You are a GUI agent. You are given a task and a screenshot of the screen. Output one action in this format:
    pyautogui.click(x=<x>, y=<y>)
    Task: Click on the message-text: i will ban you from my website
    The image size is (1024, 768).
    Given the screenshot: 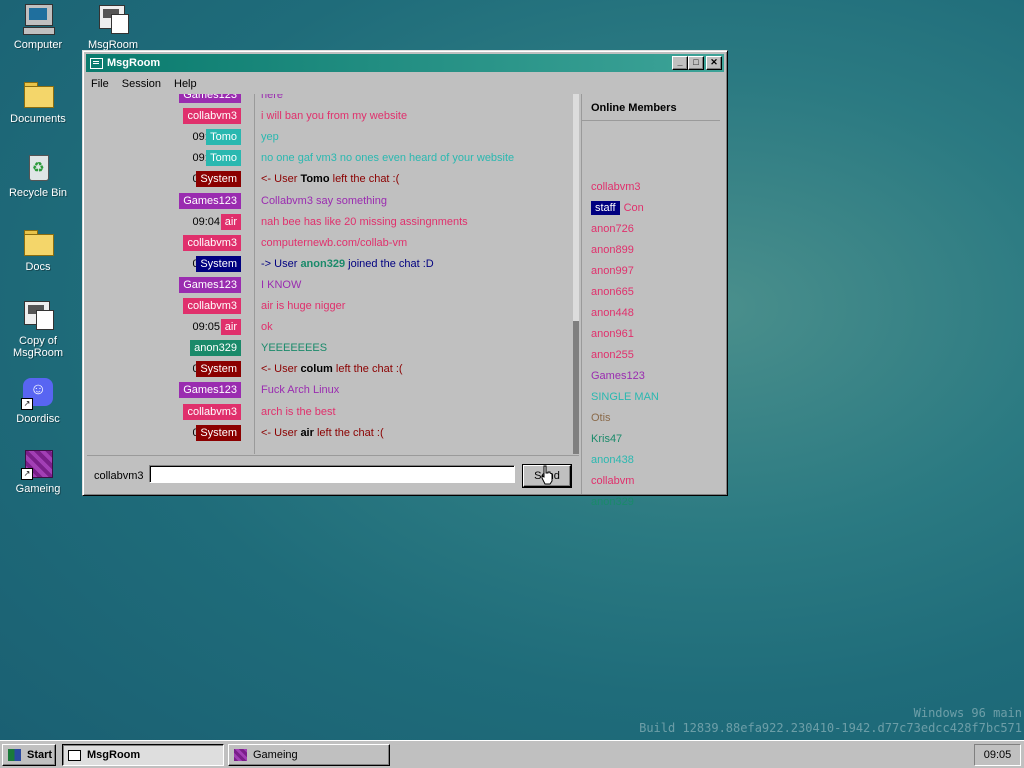 What is the action you would take?
    pyautogui.click(x=334, y=116)
    